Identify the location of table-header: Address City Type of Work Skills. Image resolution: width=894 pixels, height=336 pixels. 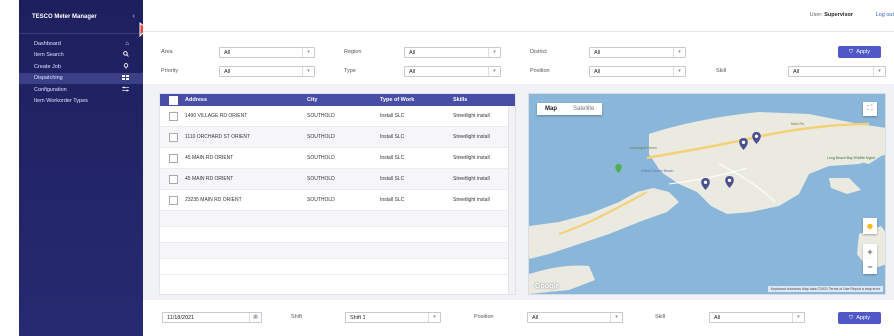
(337, 100).